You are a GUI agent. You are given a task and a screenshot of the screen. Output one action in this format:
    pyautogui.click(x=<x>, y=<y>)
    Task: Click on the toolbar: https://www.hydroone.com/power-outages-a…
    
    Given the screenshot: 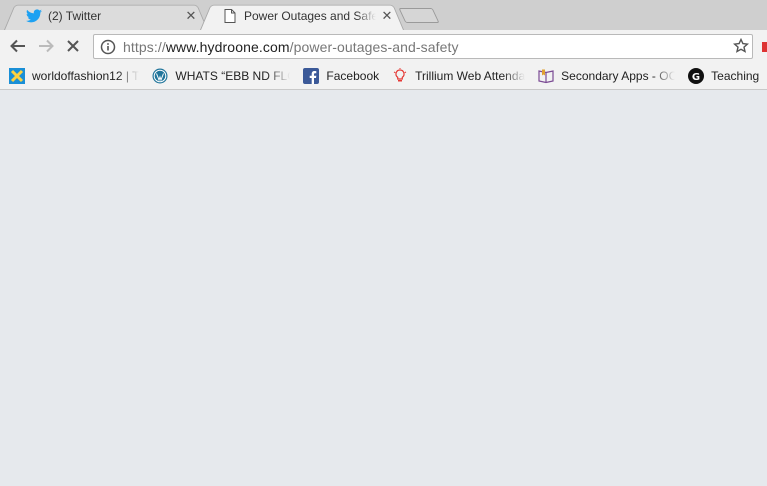 What is the action you would take?
    pyautogui.click(x=383, y=46)
    